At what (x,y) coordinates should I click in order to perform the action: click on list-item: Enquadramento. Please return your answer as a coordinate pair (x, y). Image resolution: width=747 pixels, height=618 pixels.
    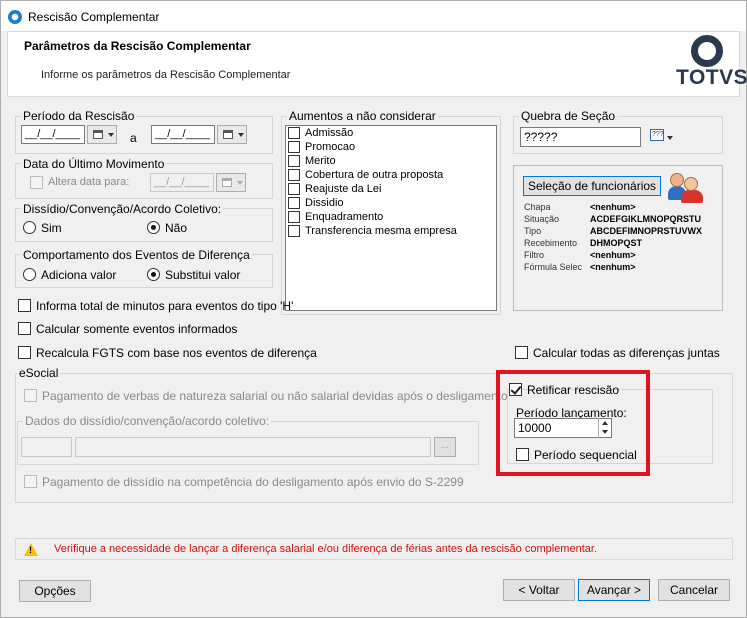
    Looking at the image, I should click on (391, 217).